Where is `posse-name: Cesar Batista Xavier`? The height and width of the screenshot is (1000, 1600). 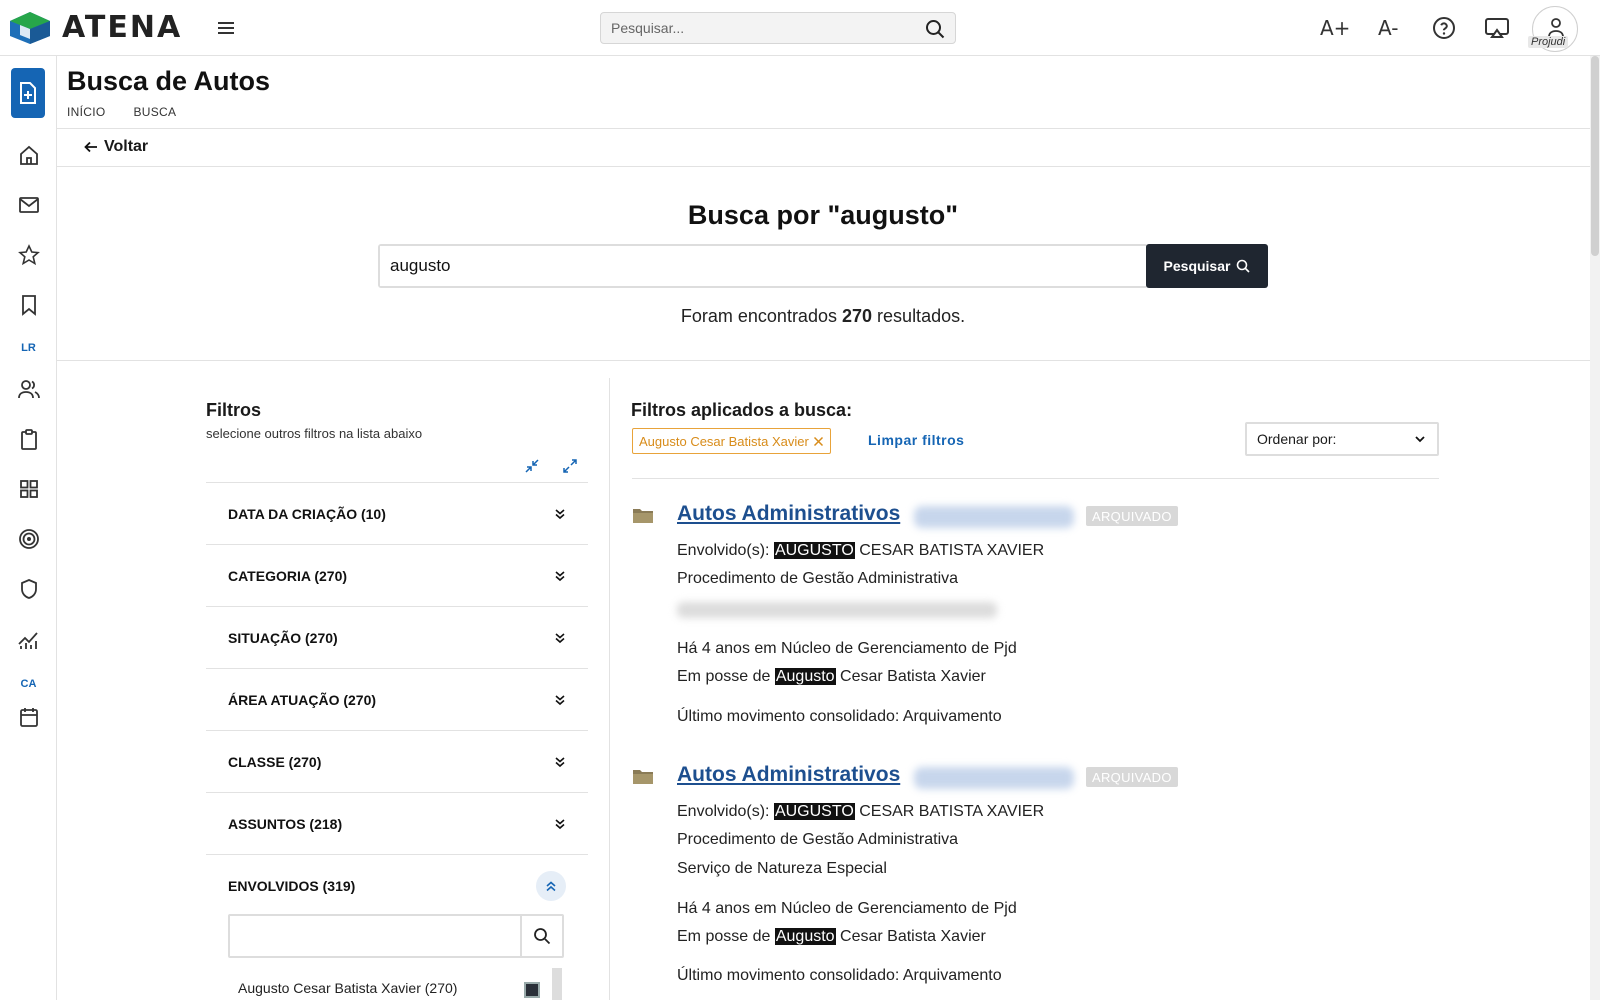 posse-name: Cesar Batista Xavier is located at coordinates (913, 936).